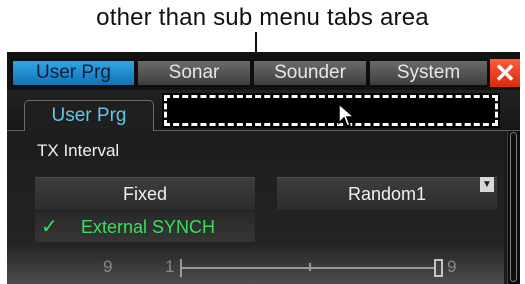 The image size is (525, 284). I want to click on main-tab-bar: User Prg Sonar Sounder System ✕, so click(263, 71).